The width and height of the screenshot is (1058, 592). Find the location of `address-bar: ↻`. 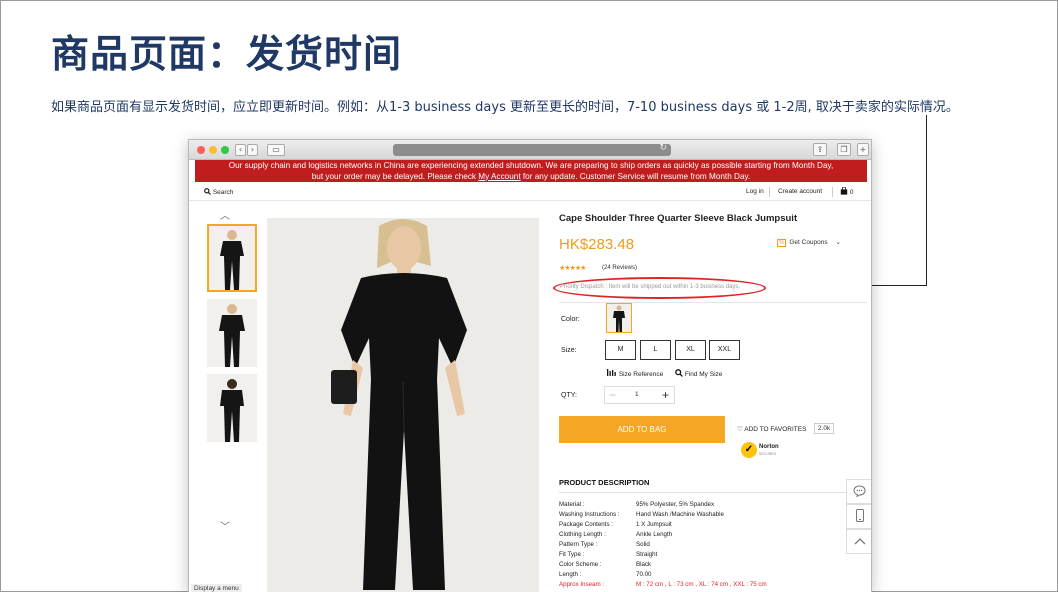

address-bar: ↻ is located at coordinates (532, 149).